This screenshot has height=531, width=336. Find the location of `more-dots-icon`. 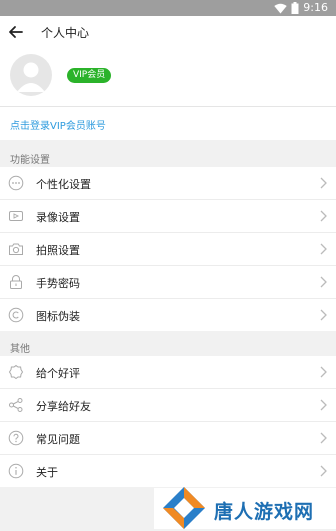

more-dots-icon is located at coordinates (16, 183).